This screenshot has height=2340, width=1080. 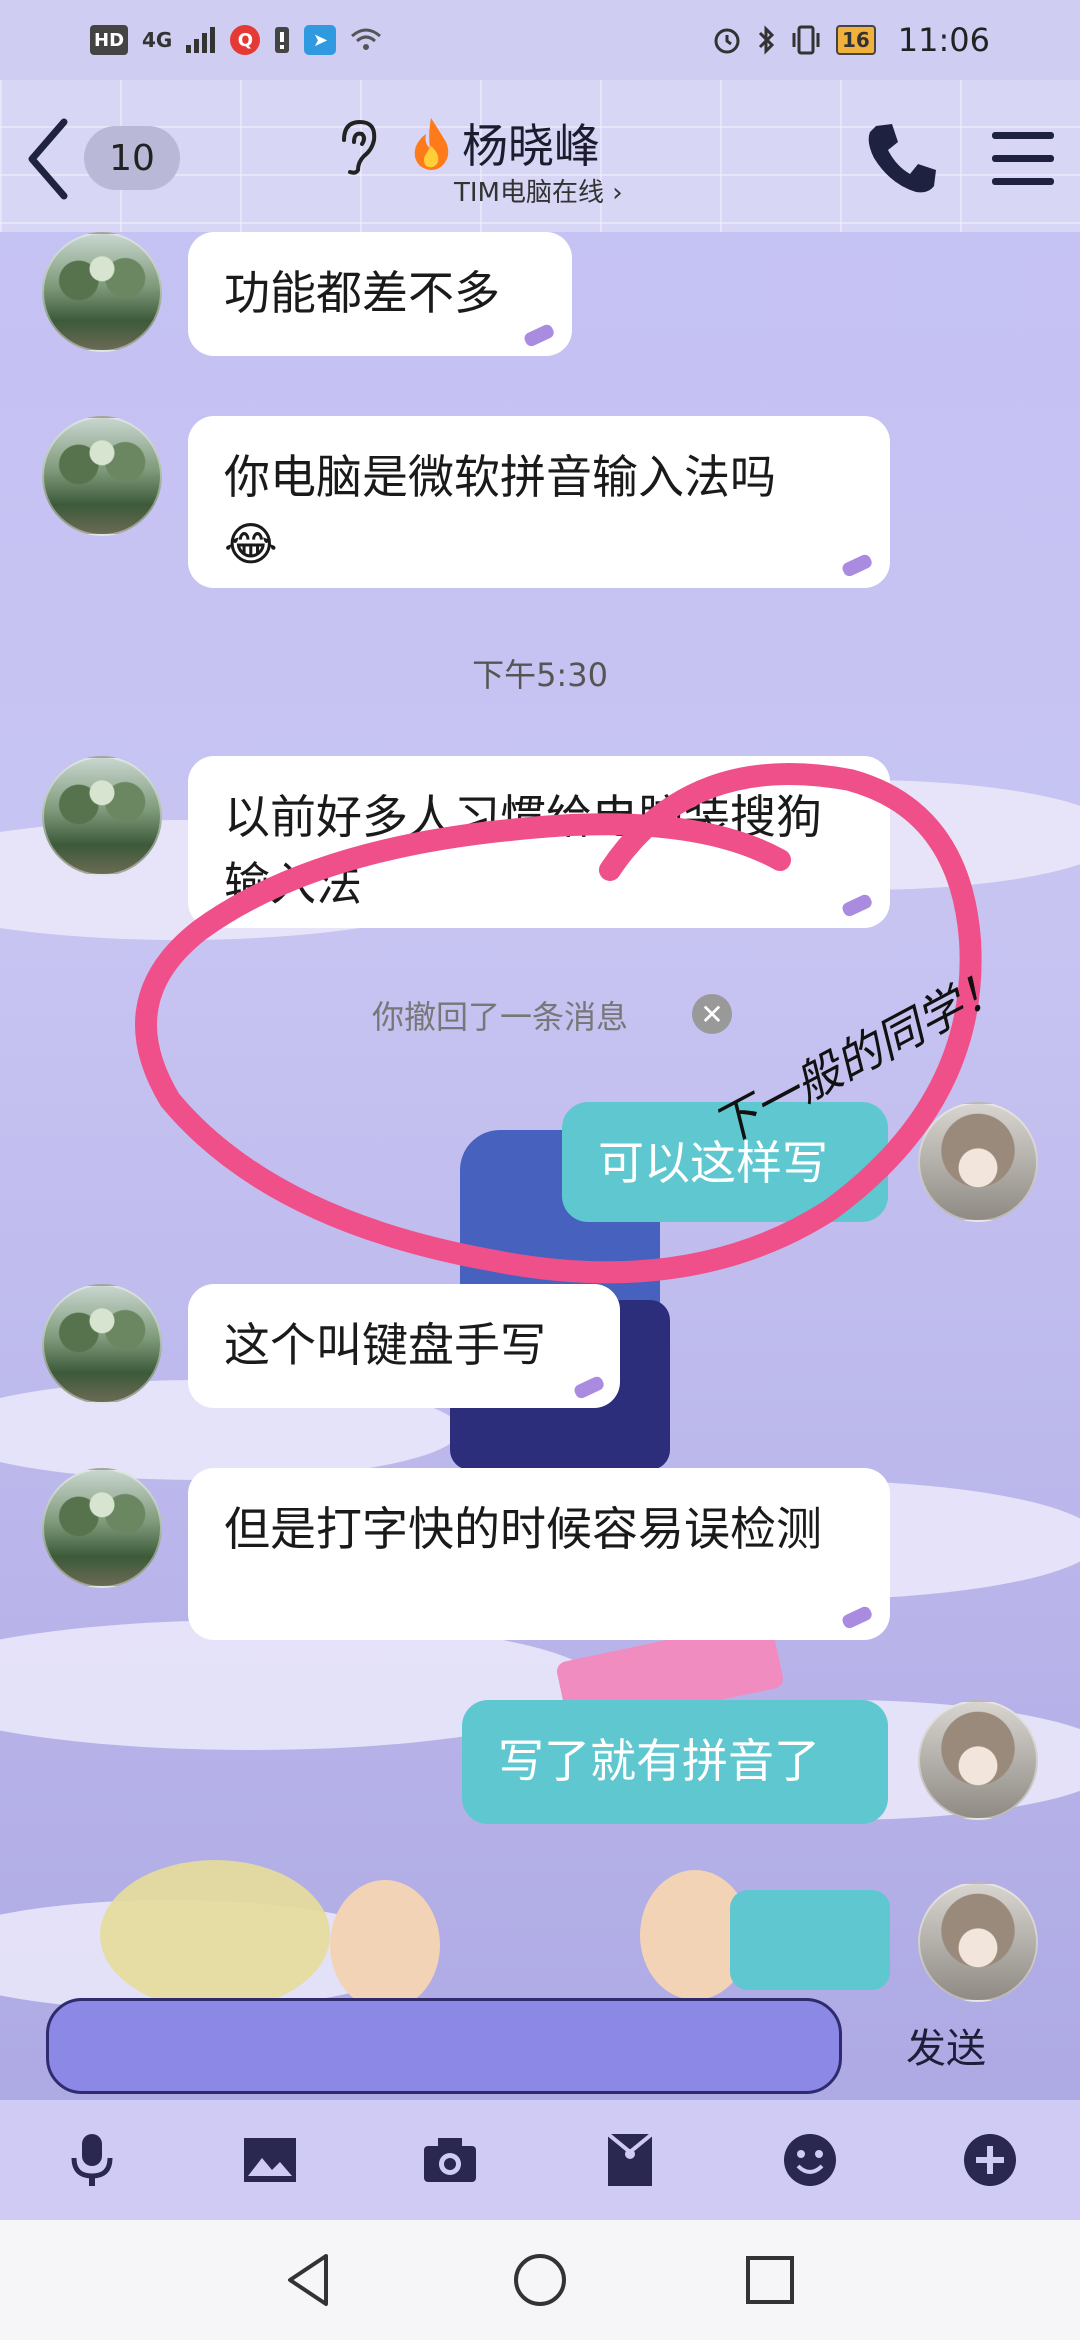 I want to click on message-text: 写了就有拼音了, so click(x=659, y=1761).